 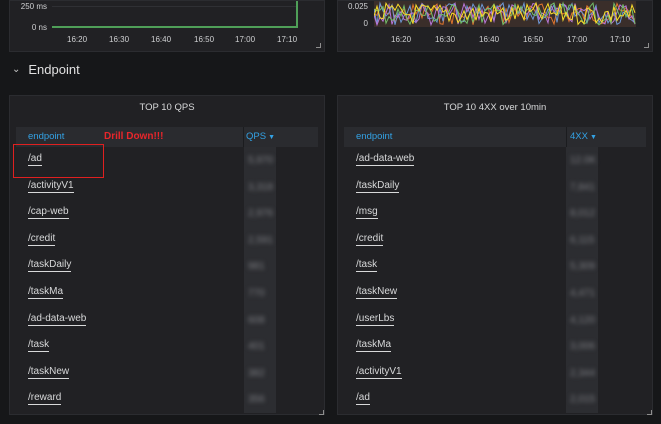 What do you see at coordinates (583, 187) in the screenshot?
I see `blurred-value: 7,841` at bounding box center [583, 187].